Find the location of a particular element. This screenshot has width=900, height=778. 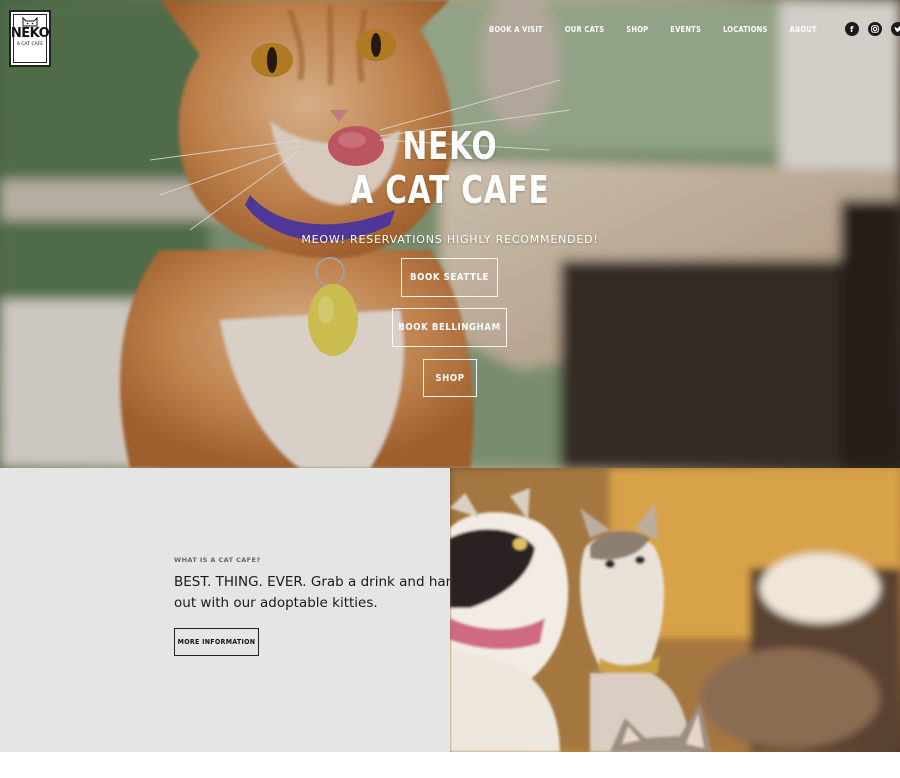

hero-title: NEKO A CAT CAFE is located at coordinates (450, 168).